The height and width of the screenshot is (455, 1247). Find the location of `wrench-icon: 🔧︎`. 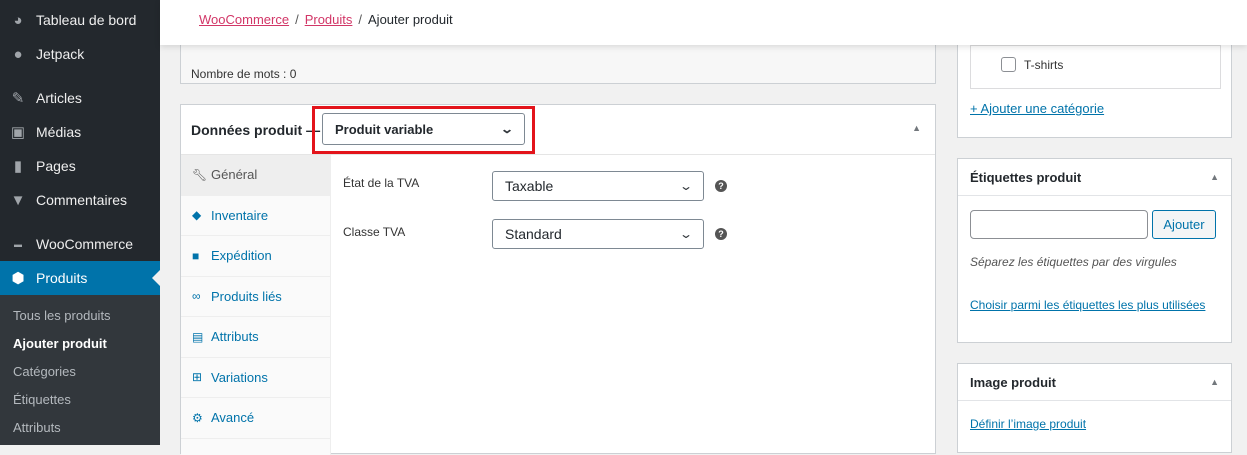

wrench-icon: 🔧︎ is located at coordinates (200, 174).